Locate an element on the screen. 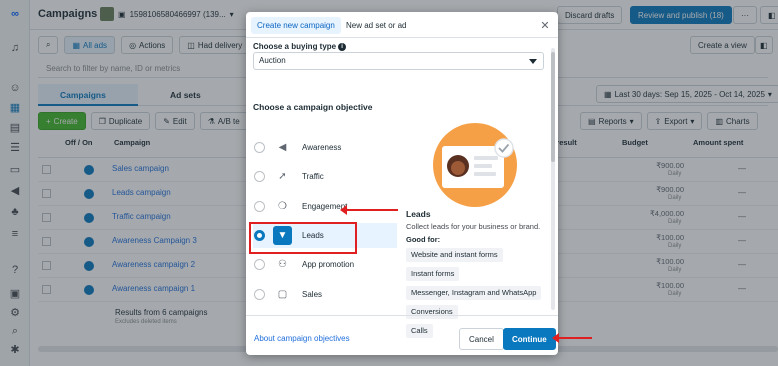 The width and height of the screenshot is (778, 366). objective-detail-title: Leads is located at coordinates (418, 214).